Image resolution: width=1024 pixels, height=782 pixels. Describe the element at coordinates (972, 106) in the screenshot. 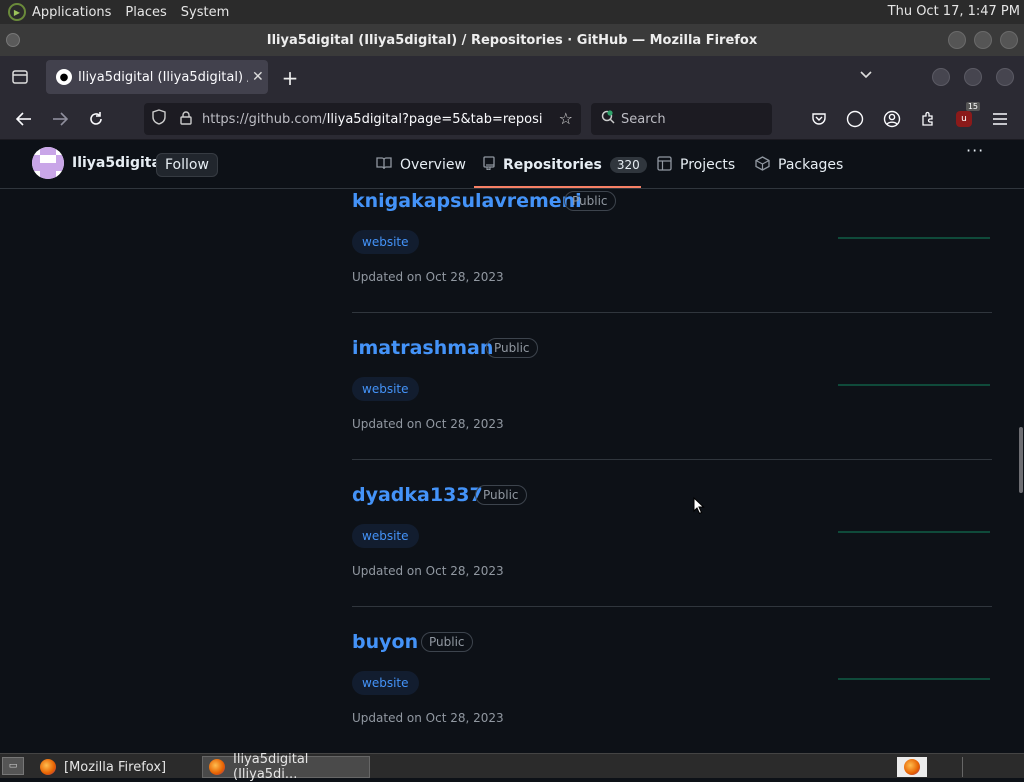

I see `ublock-badge: 15` at that location.